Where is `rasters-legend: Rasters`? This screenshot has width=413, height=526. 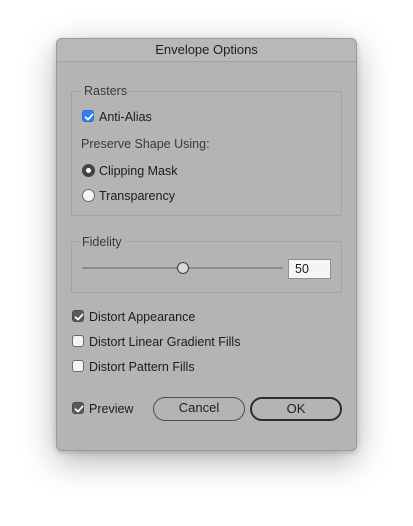
rasters-legend: Rasters is located at coordinates (106, 91).